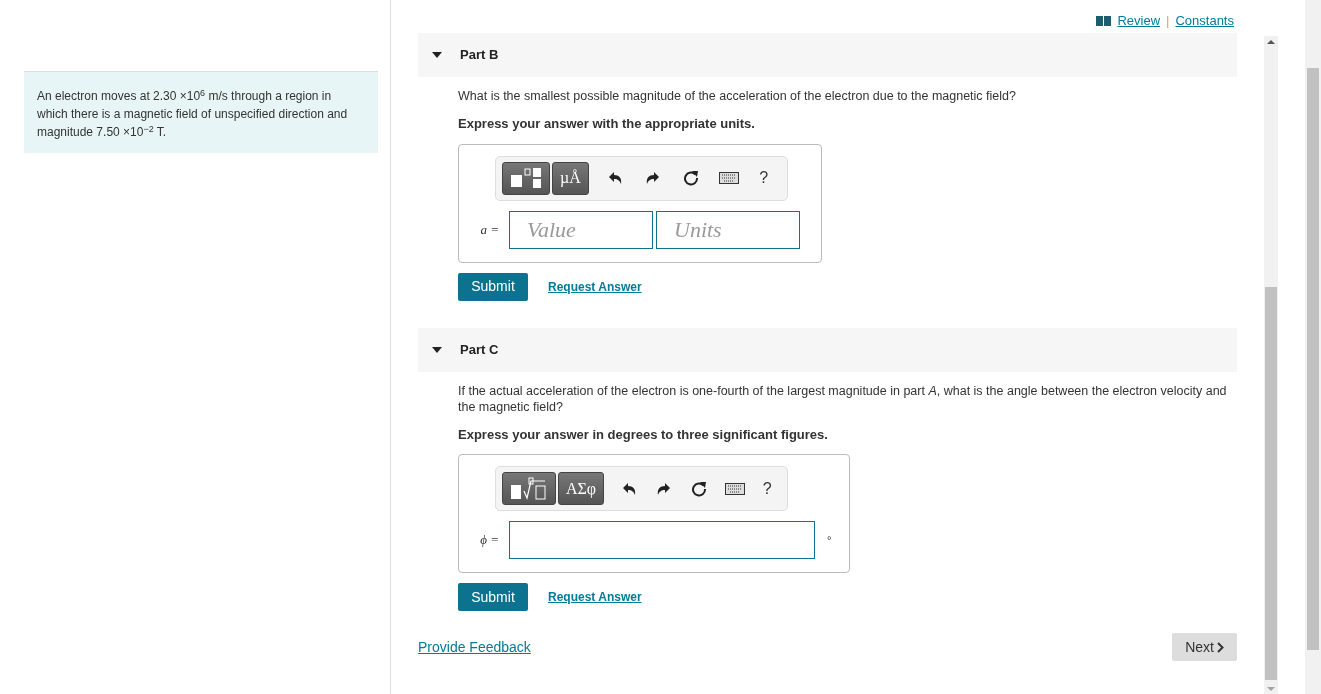 The height and width of the screenshot is (694, 1321). I want to click on variable-label: ϕ =, so click(489, 540).